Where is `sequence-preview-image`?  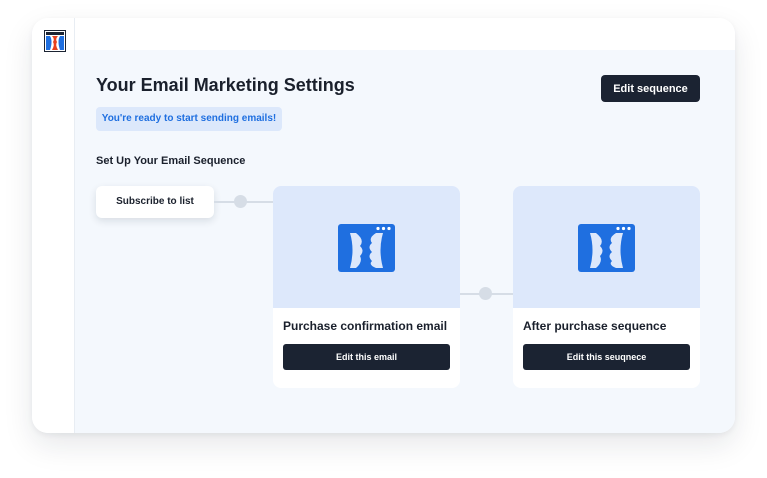 sequence-preview-image is located at coordinates (606, 247).